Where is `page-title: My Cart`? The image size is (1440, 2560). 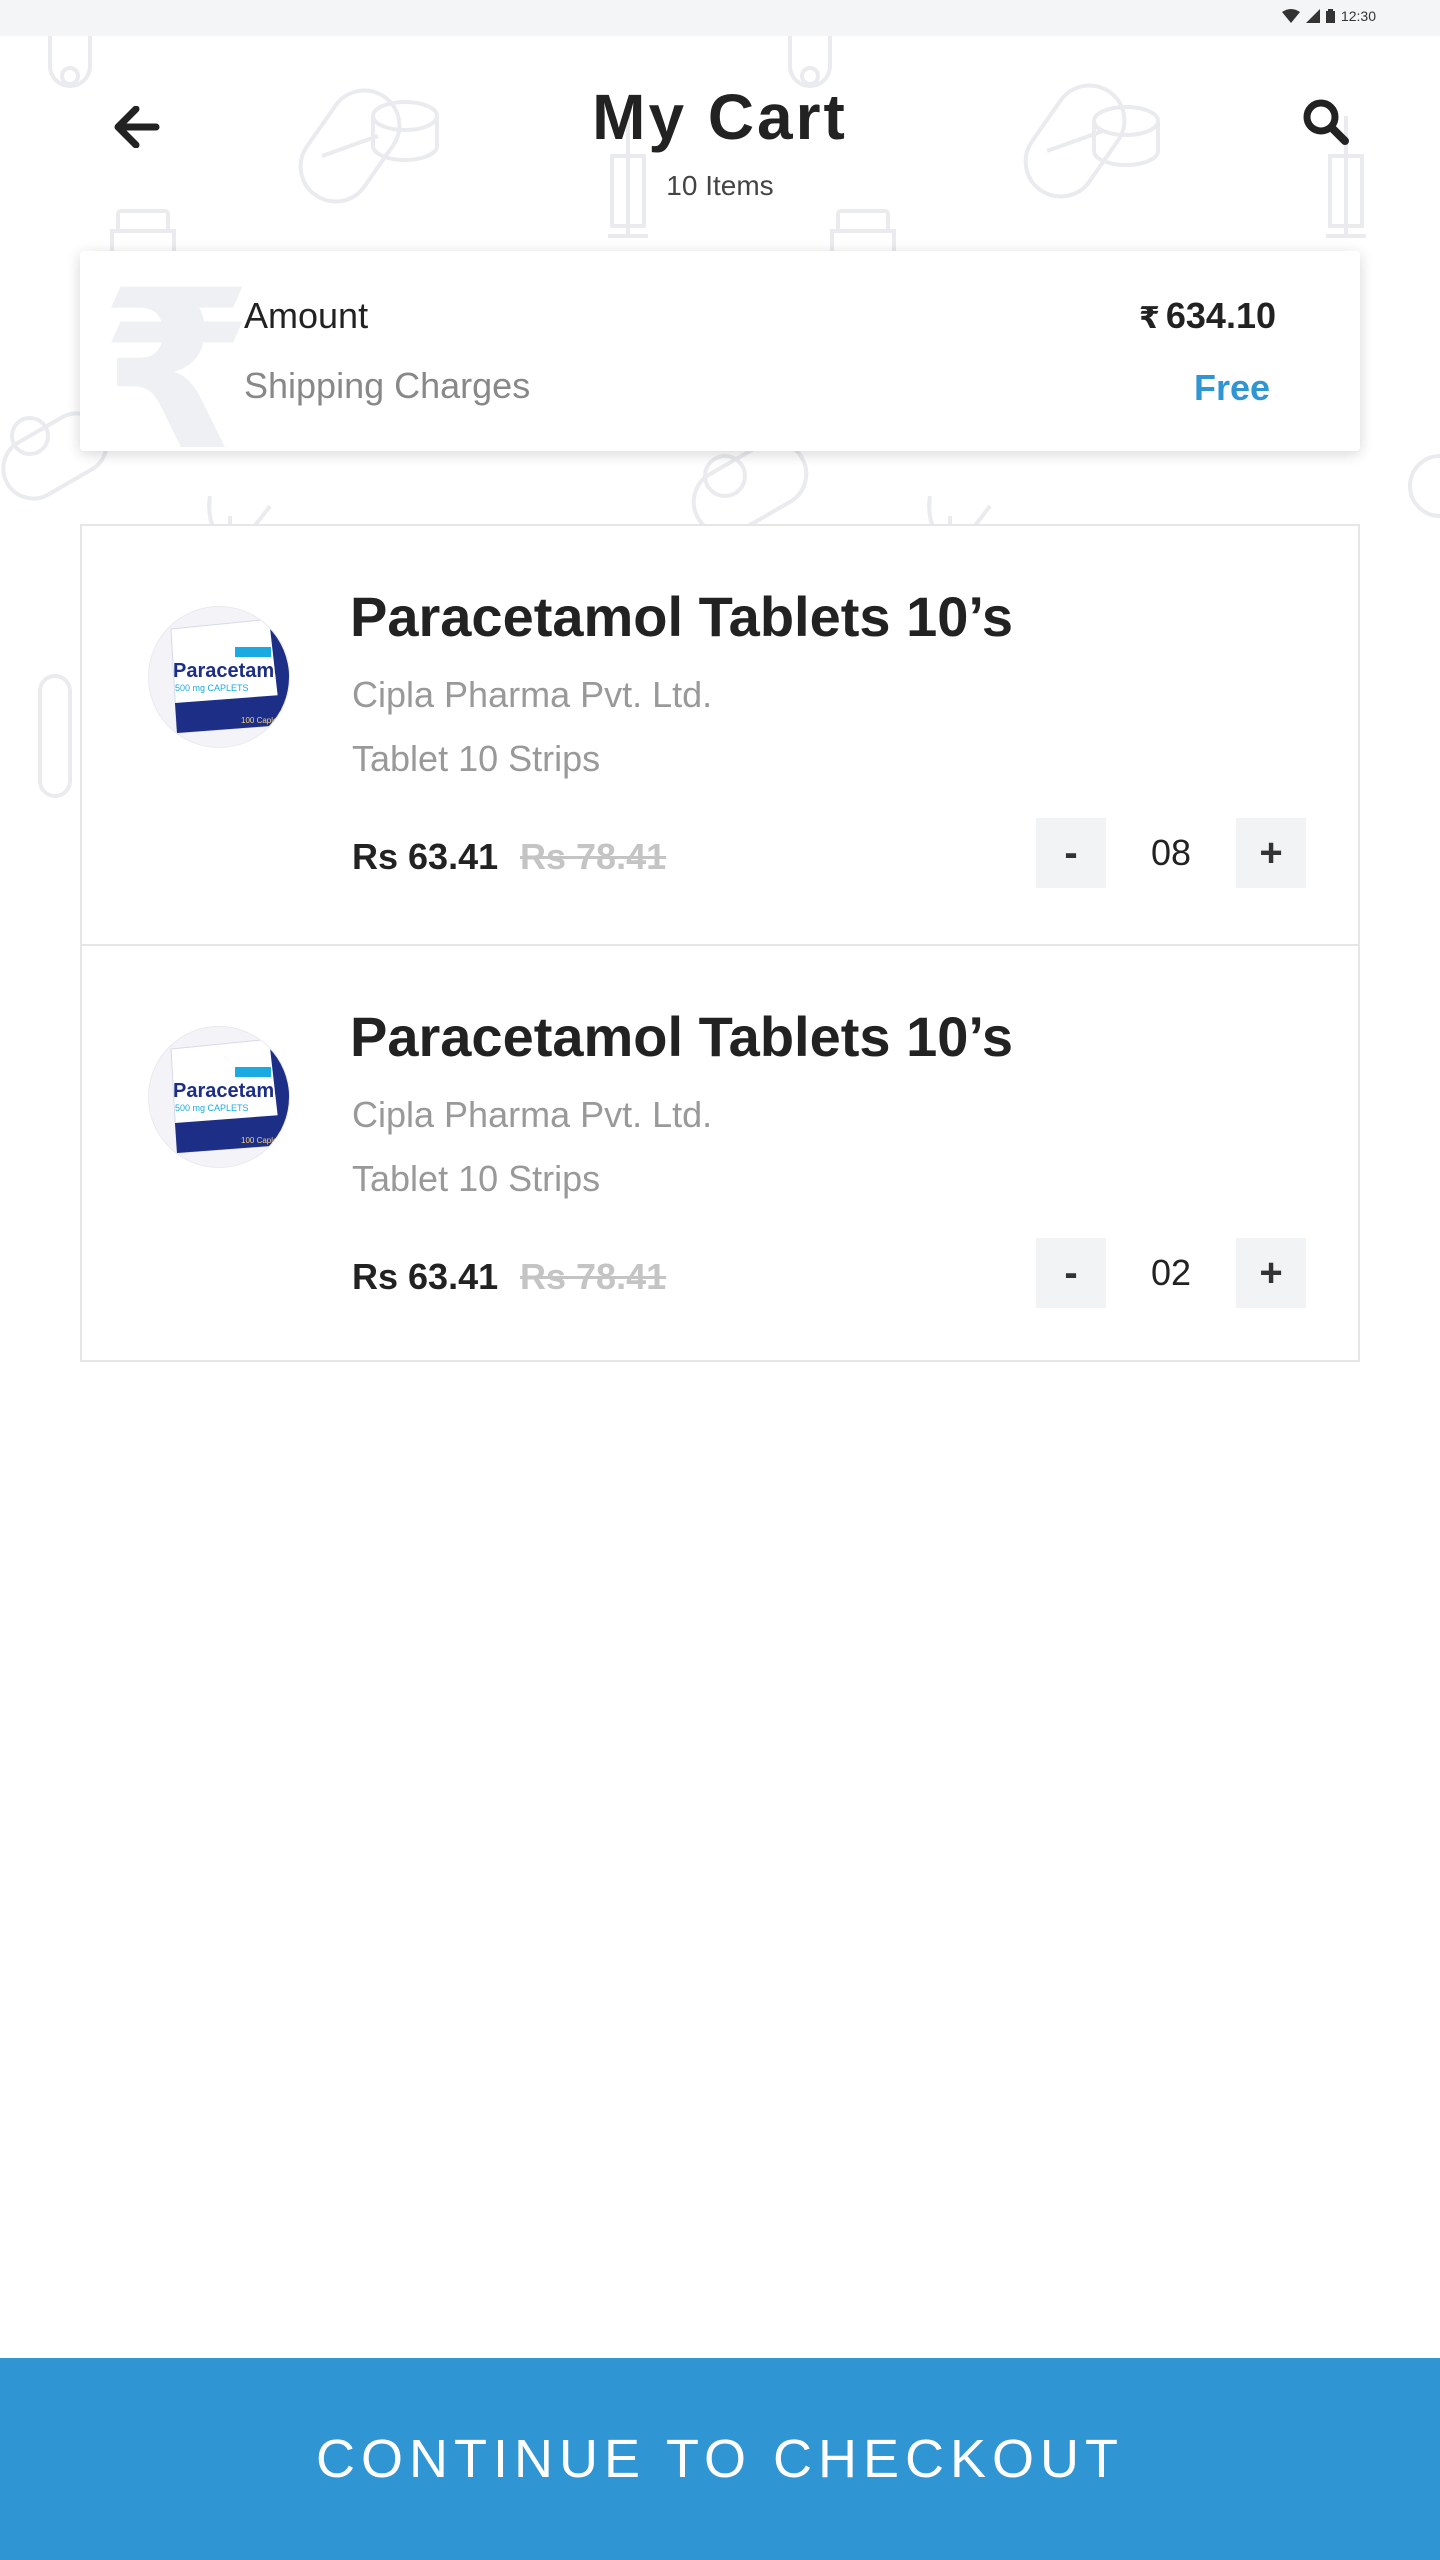 page-title: My Cart is located at coordinates (720, 117).